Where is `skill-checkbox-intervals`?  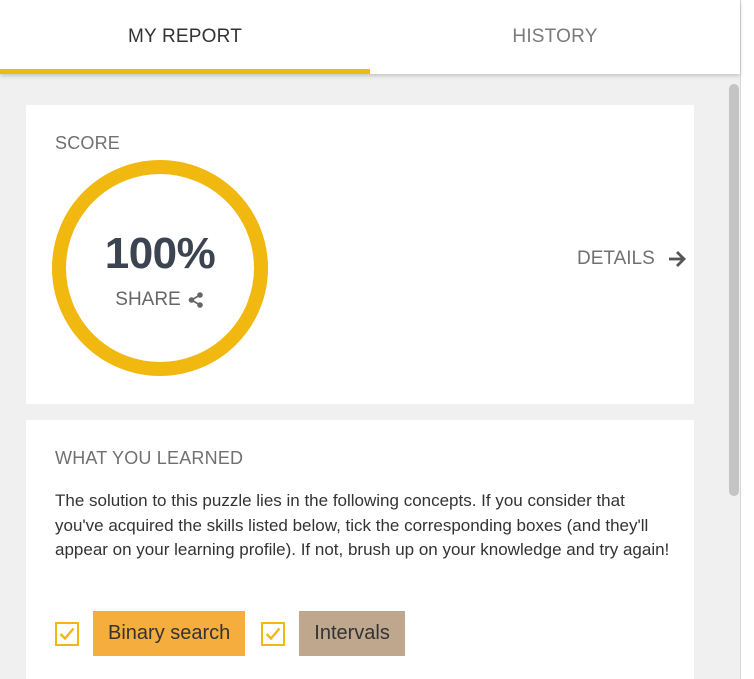
skill-checkbox-intervals is located at coordinates (273, 633).